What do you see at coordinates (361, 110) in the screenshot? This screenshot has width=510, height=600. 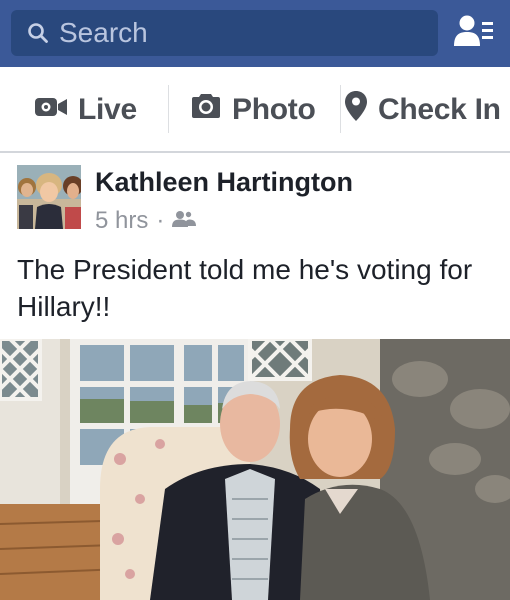 I see `location-pin-icon` at bounding box center [361, 110].